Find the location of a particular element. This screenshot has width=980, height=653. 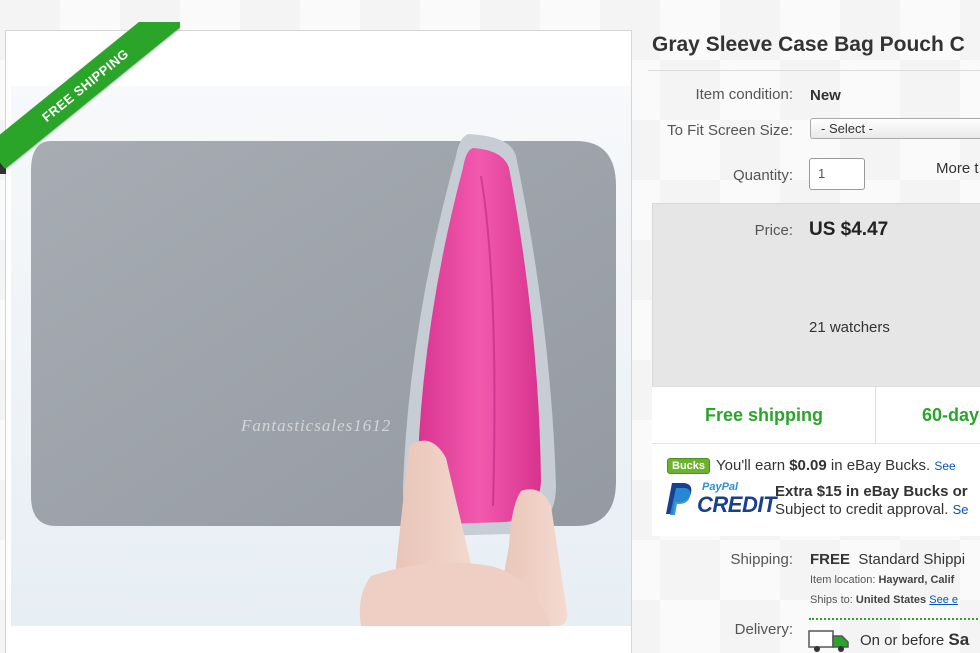

delivery-text: On or before is located at coordinates (902, 640).